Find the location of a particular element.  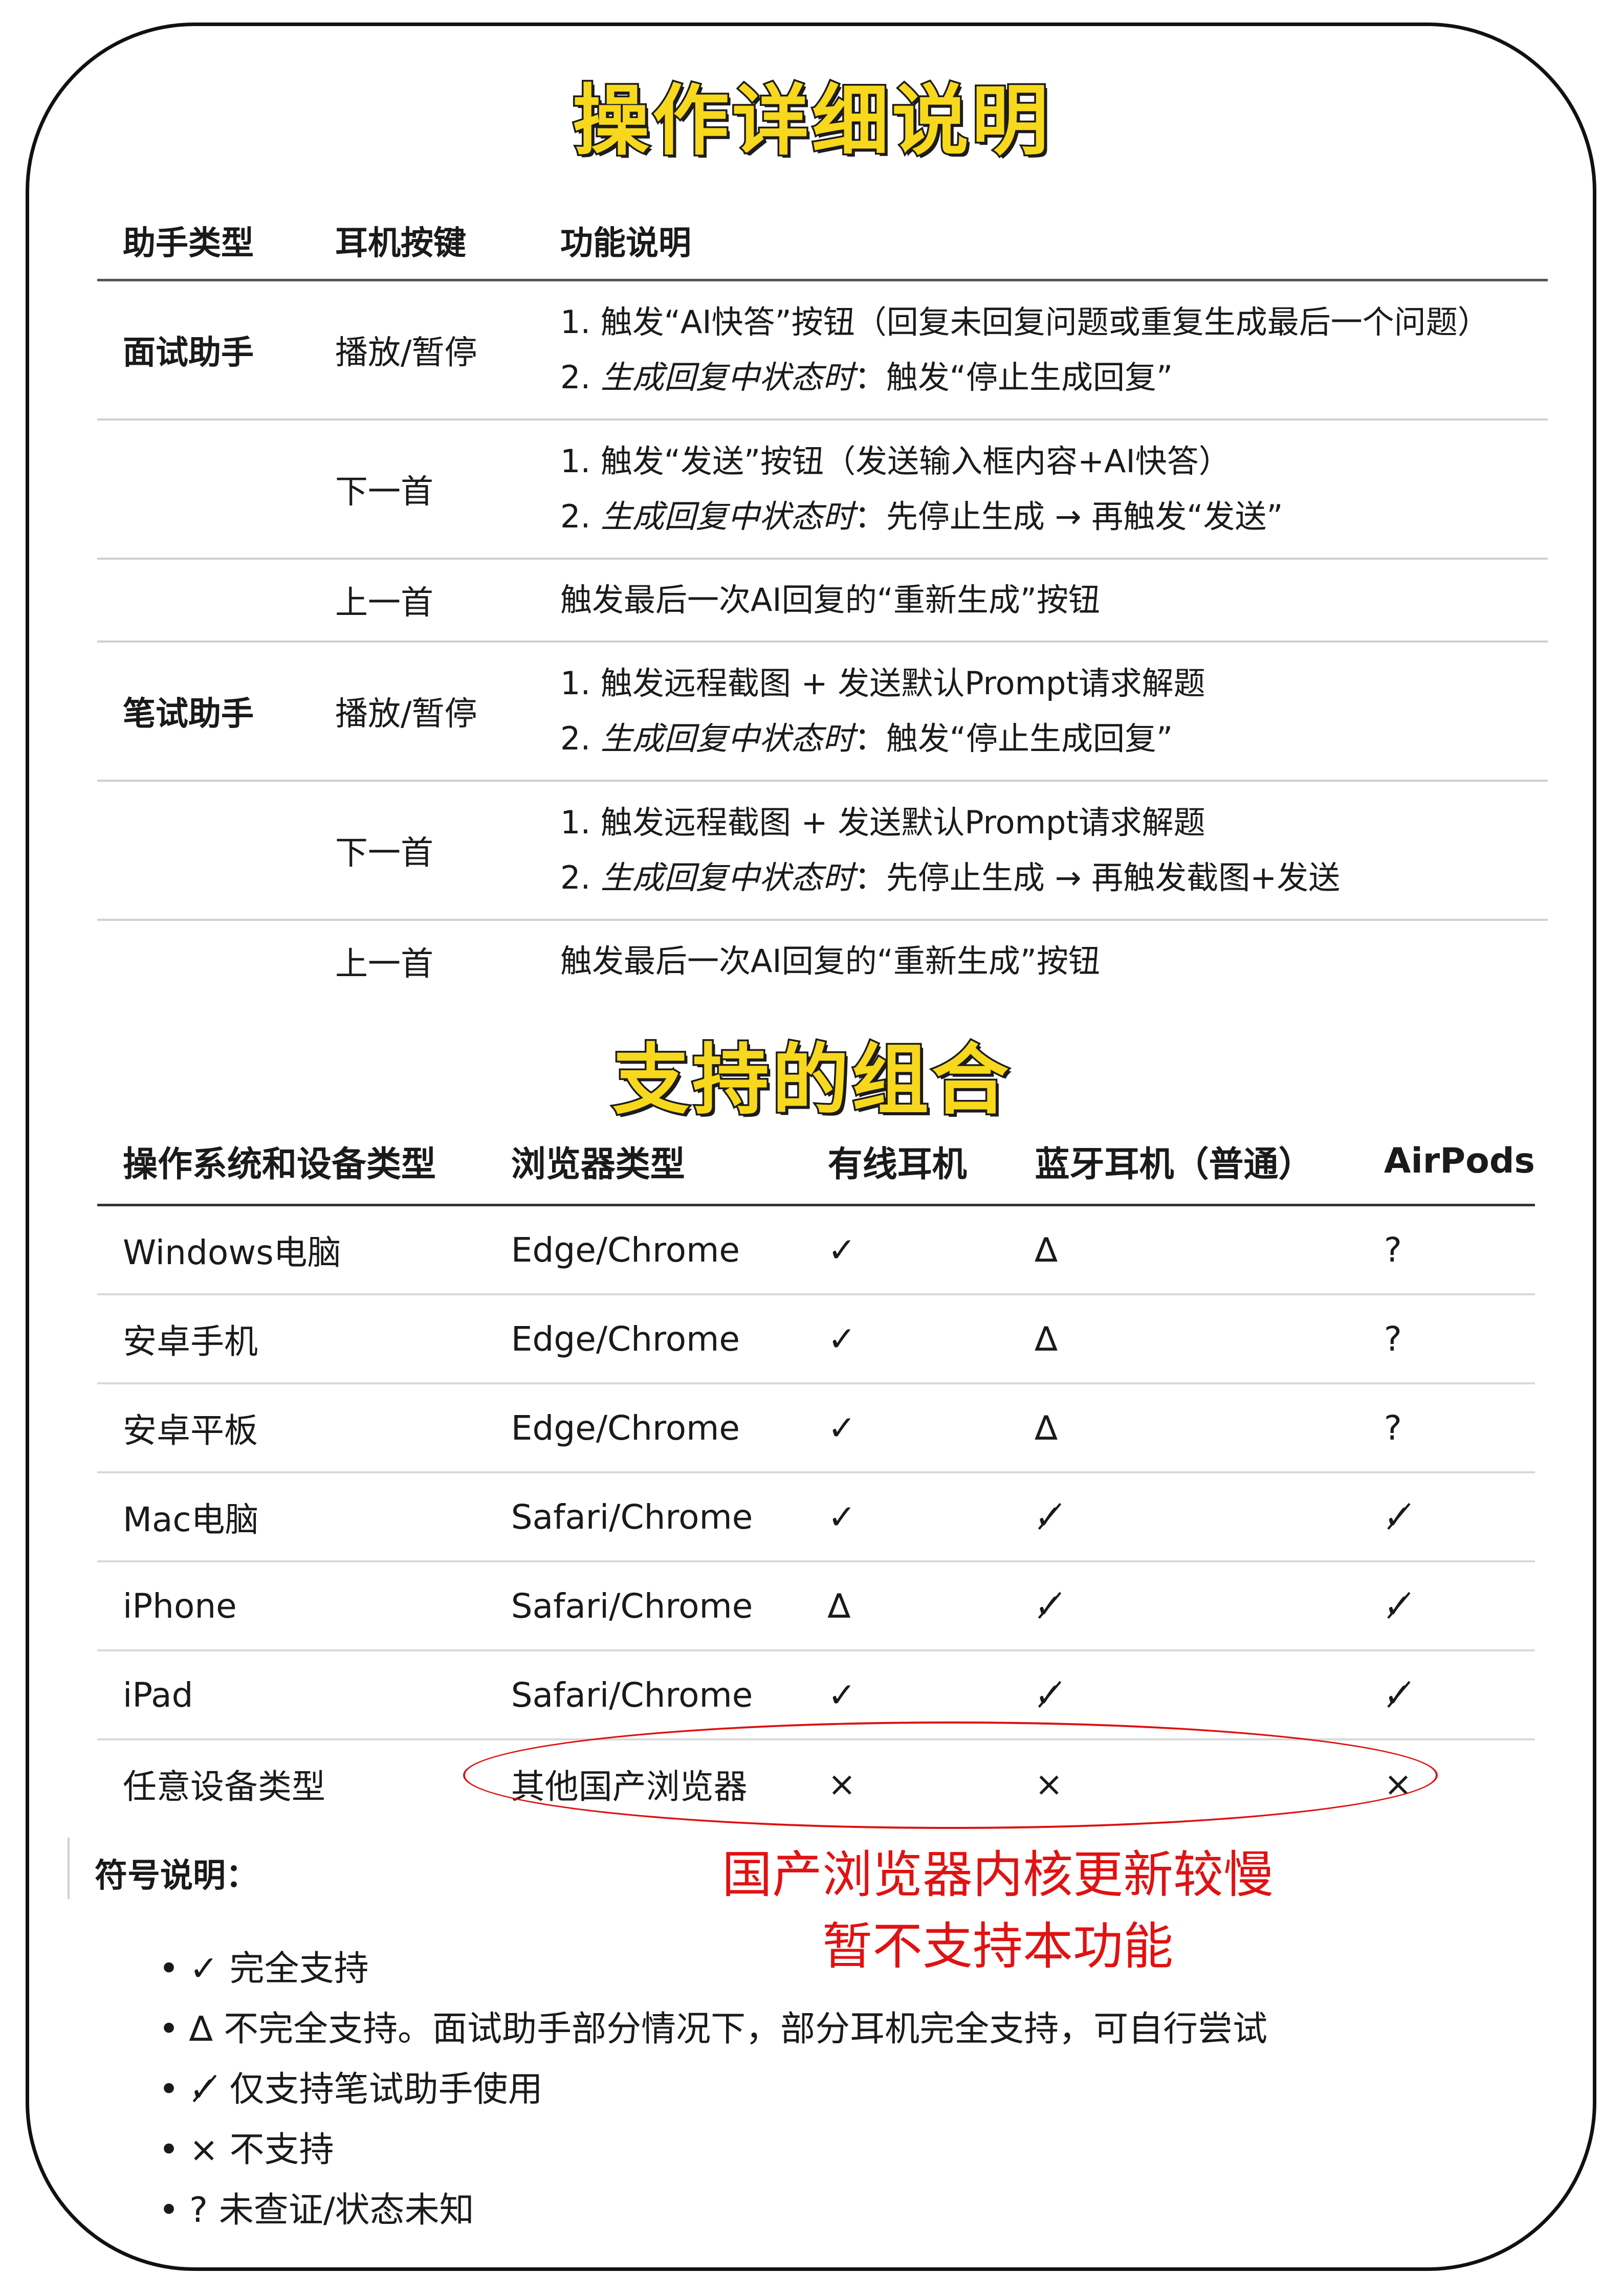

device-cell: 任意设备类型 is located at coordinates (224, 1786).